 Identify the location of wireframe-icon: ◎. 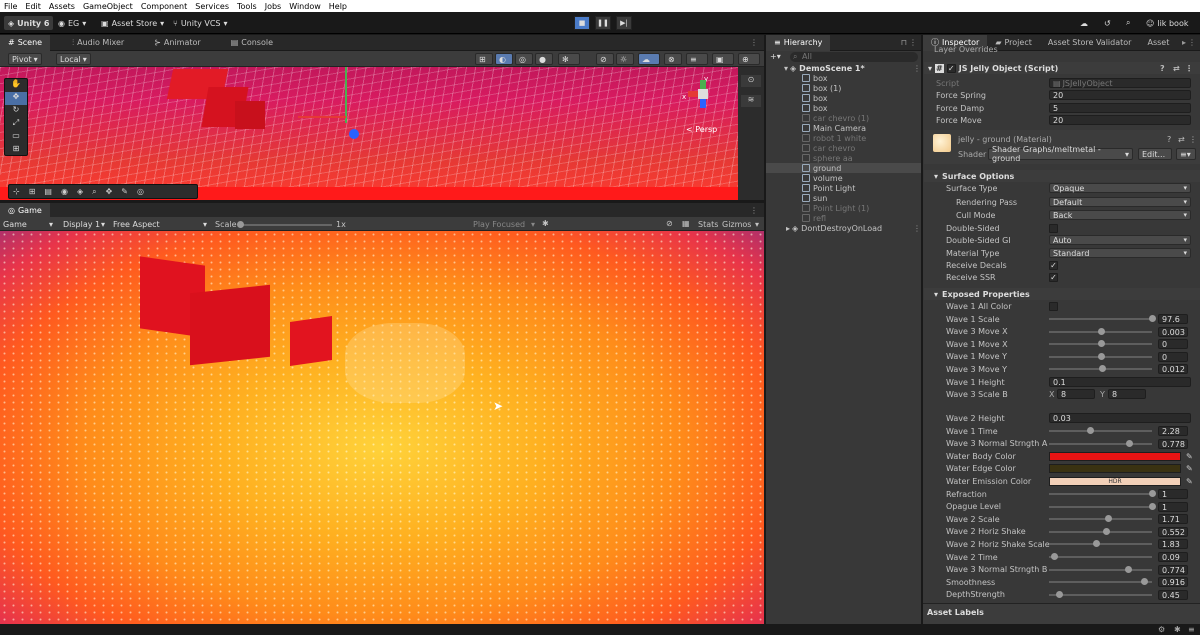
(524, 59).